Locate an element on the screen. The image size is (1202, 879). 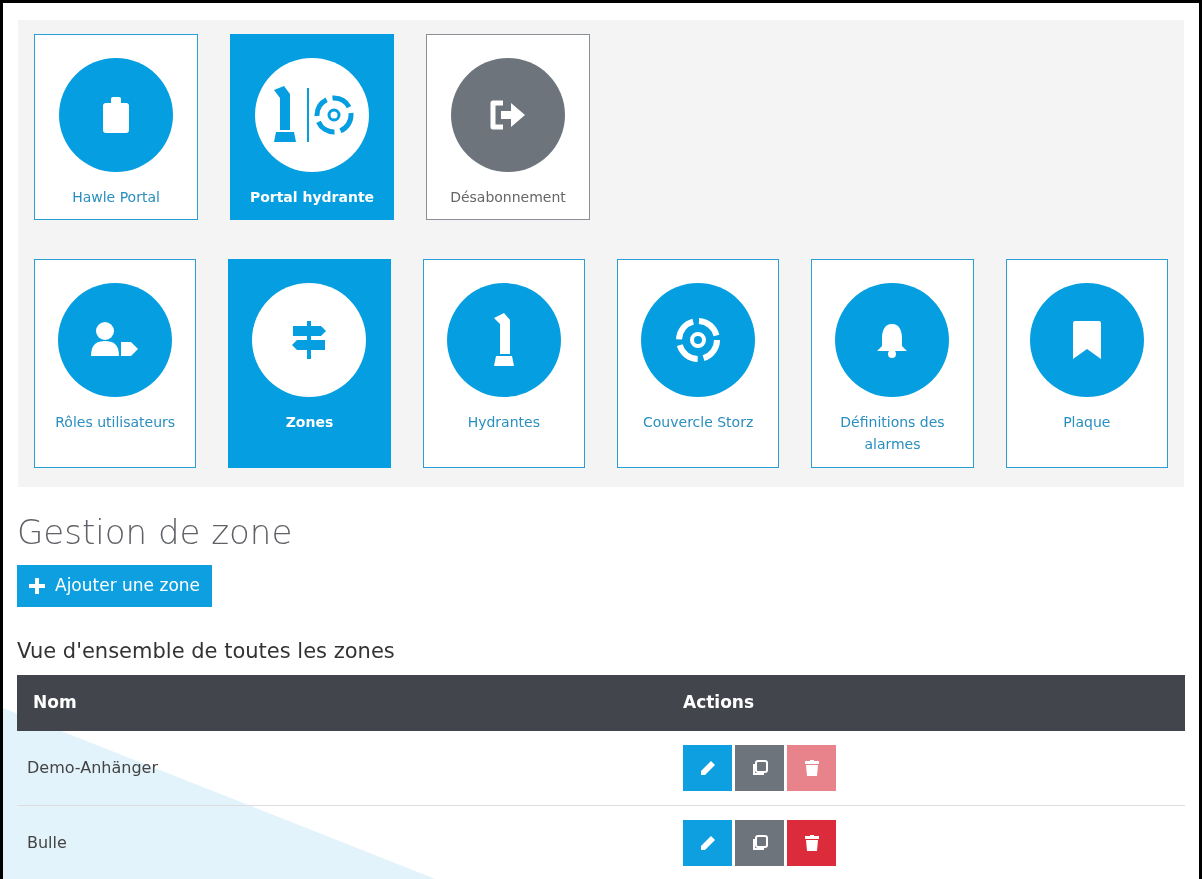
column-header: Actions is located at coordinates (719, 703).